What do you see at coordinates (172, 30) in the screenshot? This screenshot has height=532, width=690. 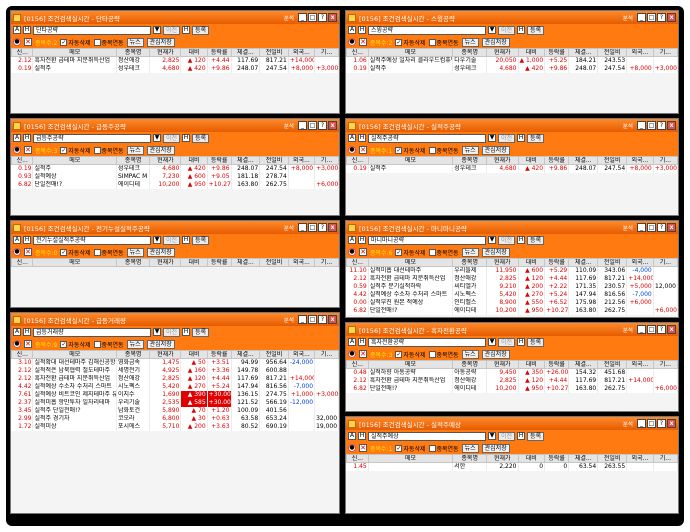 I see `prev-button: 이전` at bounding box center [172, 30].